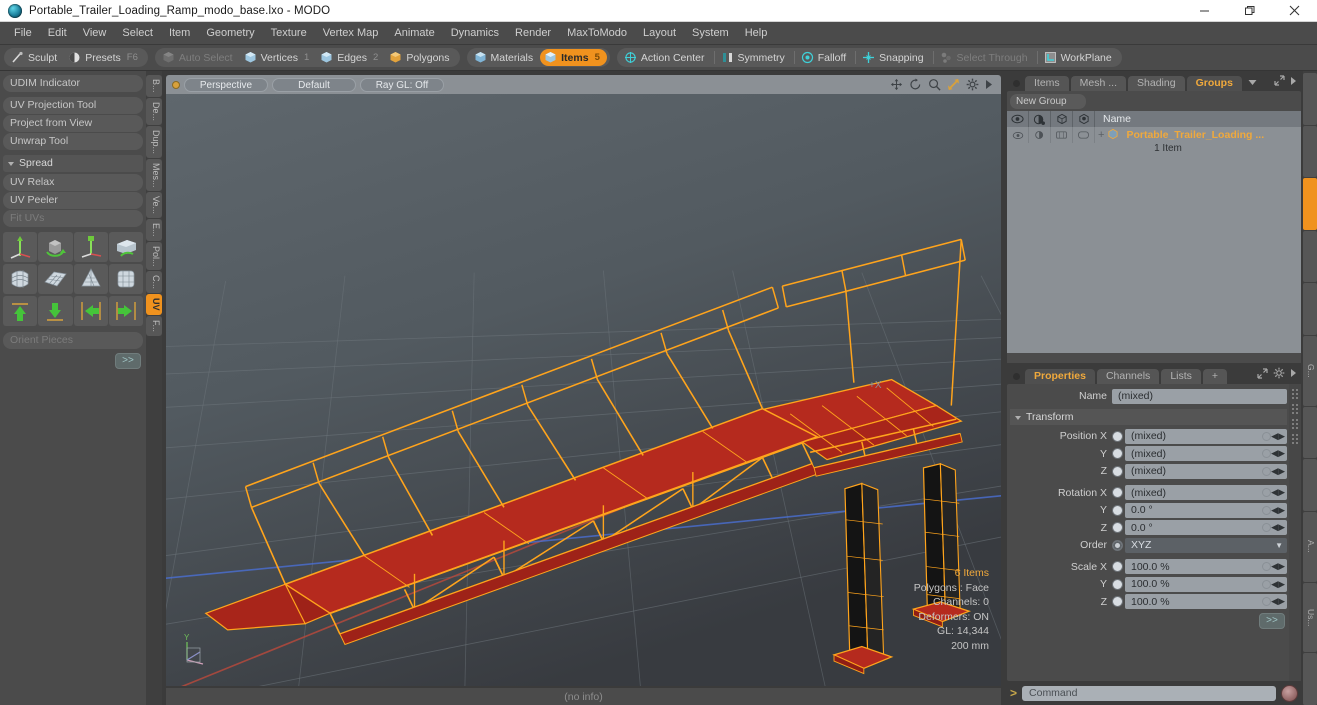  Describe the element at coordinates (1117, 602) in the screenshot. I see `scale-z-key-toggle` at that location.